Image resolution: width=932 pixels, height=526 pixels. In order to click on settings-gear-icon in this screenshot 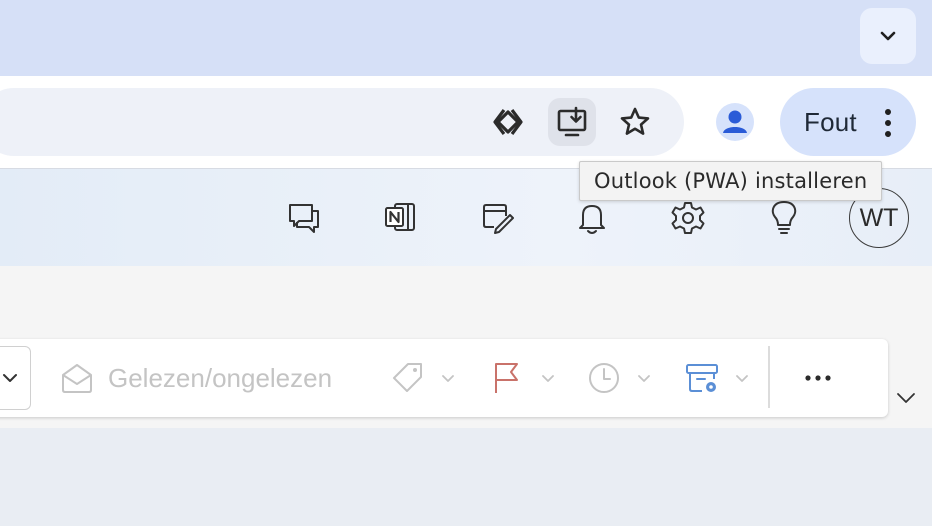, I will do `click(688, 218)`.